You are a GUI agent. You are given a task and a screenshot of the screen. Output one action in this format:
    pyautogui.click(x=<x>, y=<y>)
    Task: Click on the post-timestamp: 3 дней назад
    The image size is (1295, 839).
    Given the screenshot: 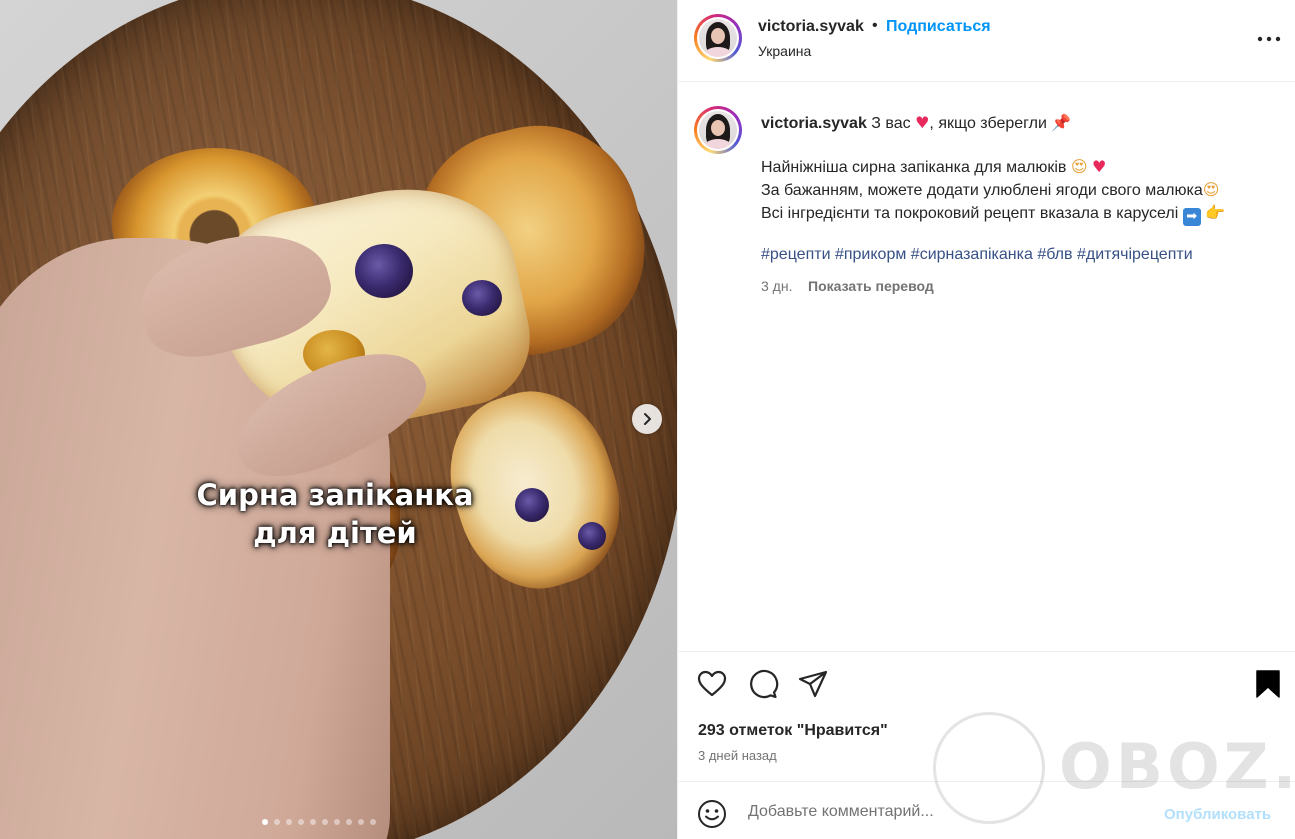 What is the action you would take?
    pyautogui.click(x=737, y=755)
    